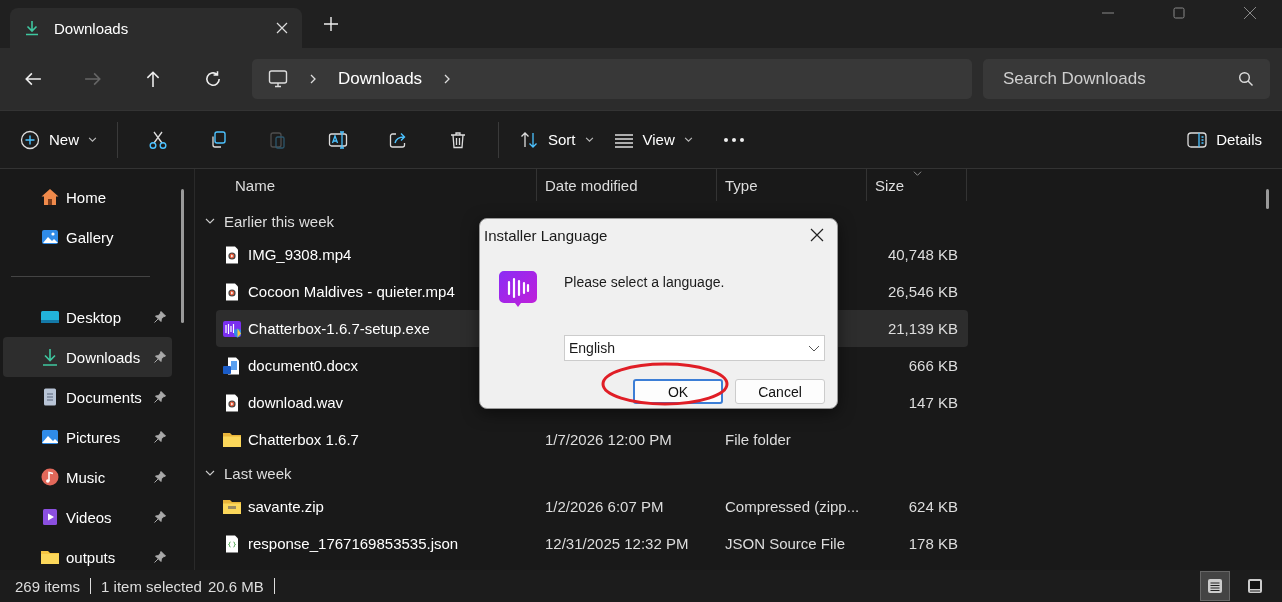 This screenshot has width=1282, height=602. Describe the element at coordinates (644, 282) in the screenshot. I see `dialog-message: Please select a language.` at that location.